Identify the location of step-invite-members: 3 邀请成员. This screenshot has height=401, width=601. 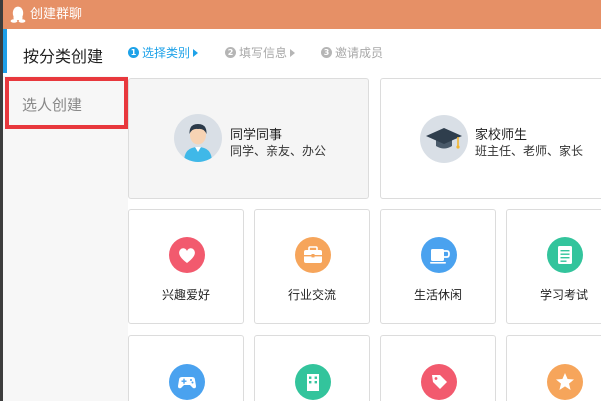
(352, 52).